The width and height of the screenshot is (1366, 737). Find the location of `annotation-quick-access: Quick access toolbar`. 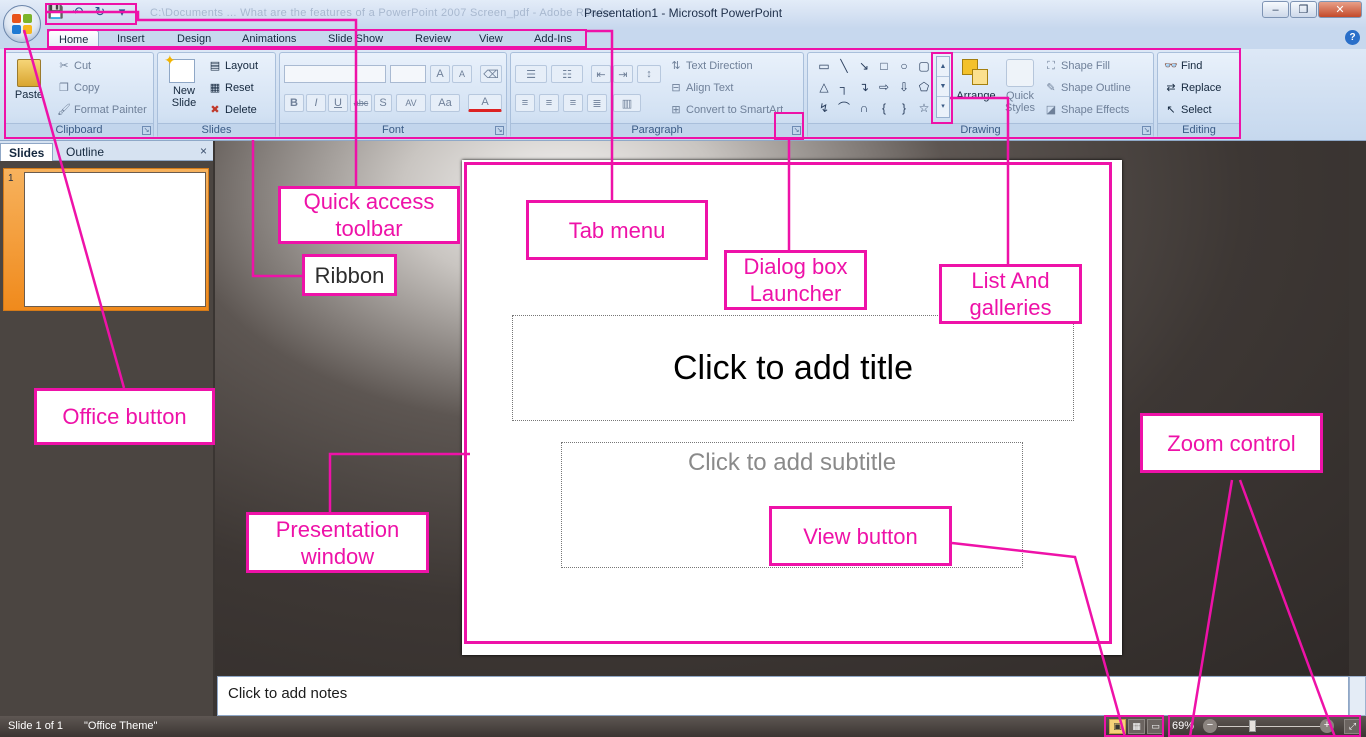

annotation-quick-access: Quick access toolbar is located at coordinates (369, 215).